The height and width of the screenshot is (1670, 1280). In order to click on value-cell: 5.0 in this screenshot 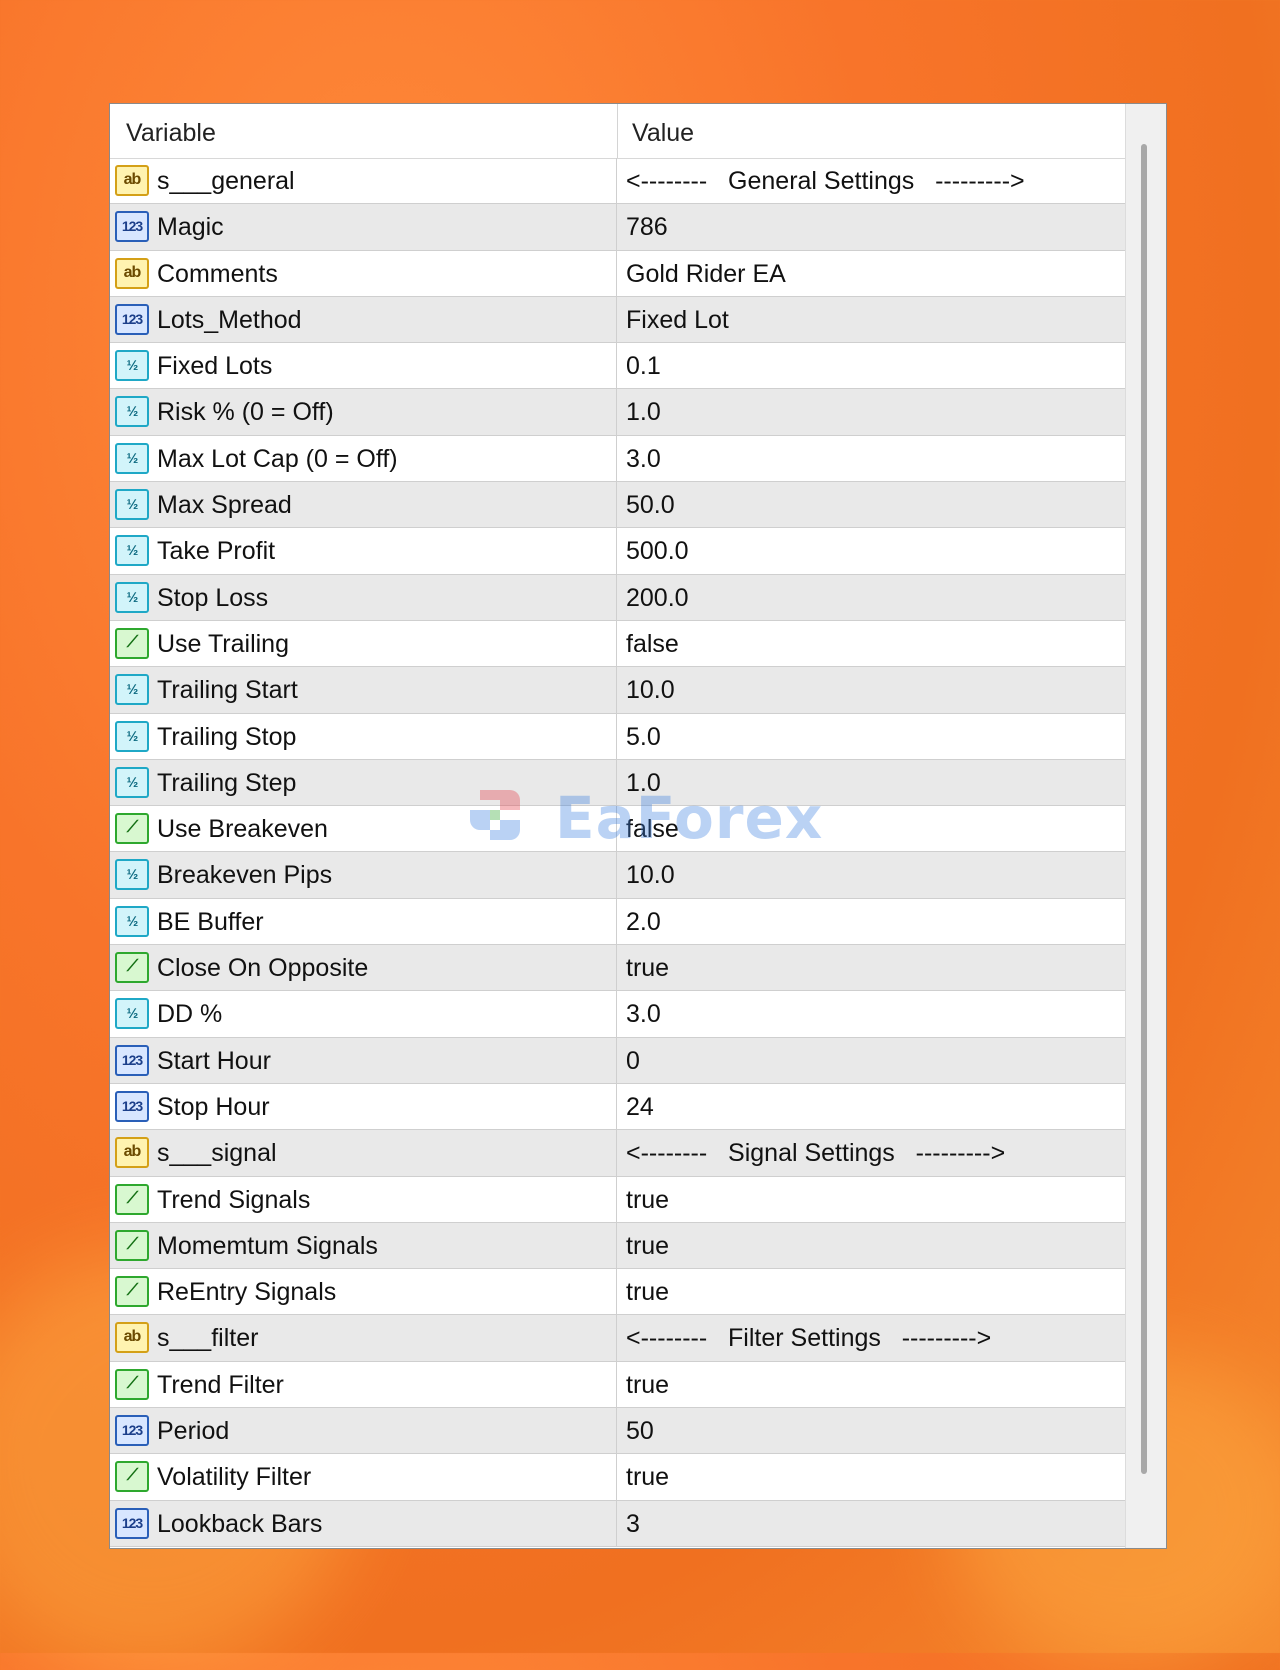, I will do `click(643, 737)`.